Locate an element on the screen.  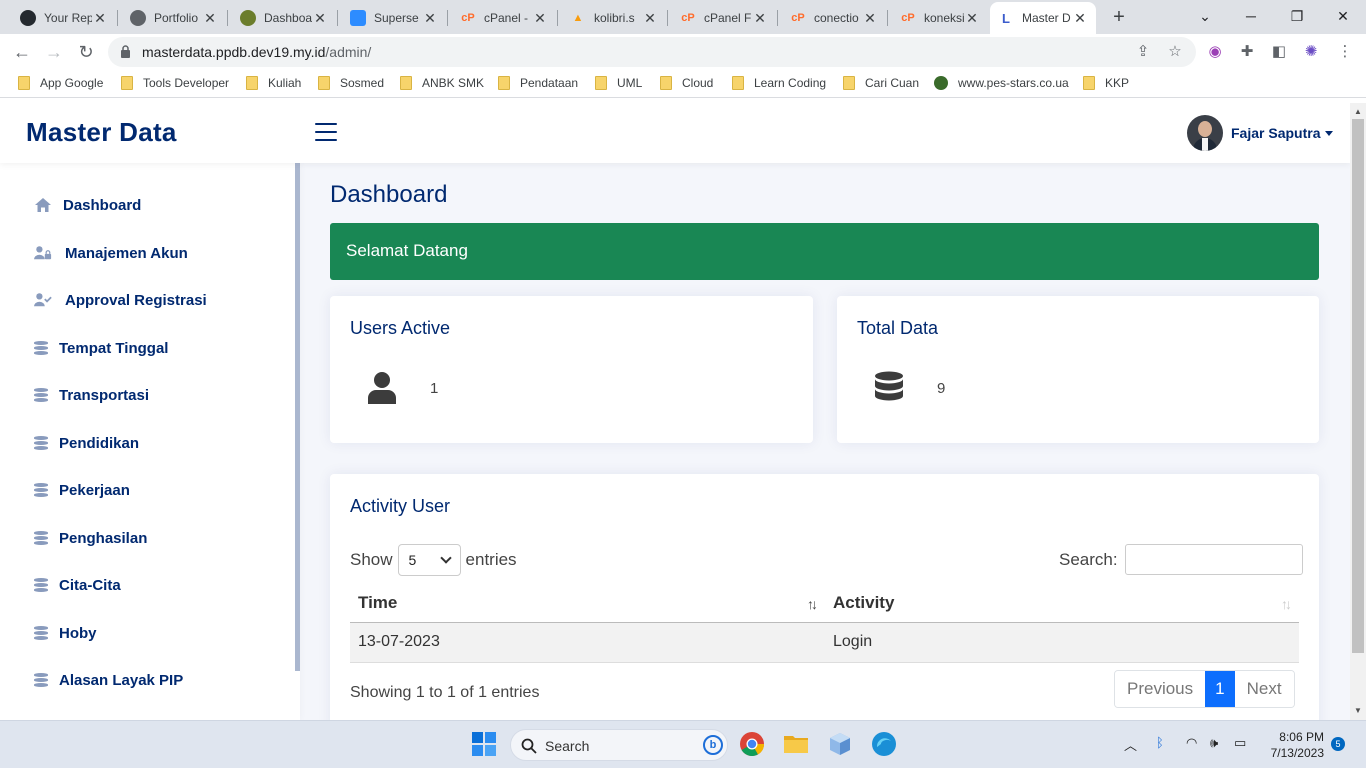
column-header-activity: Activity ↑↓ is located at coordinates (1062, 603).